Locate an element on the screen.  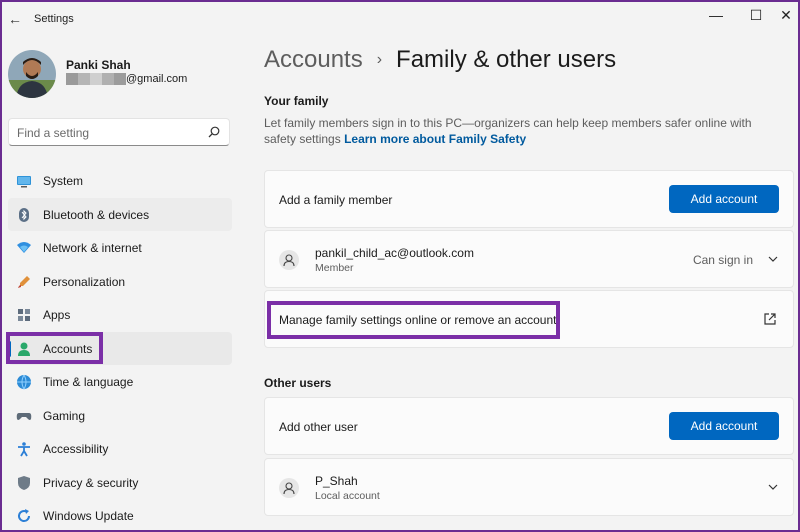
other-user-type: Local account is located at coordinates (347, 496).